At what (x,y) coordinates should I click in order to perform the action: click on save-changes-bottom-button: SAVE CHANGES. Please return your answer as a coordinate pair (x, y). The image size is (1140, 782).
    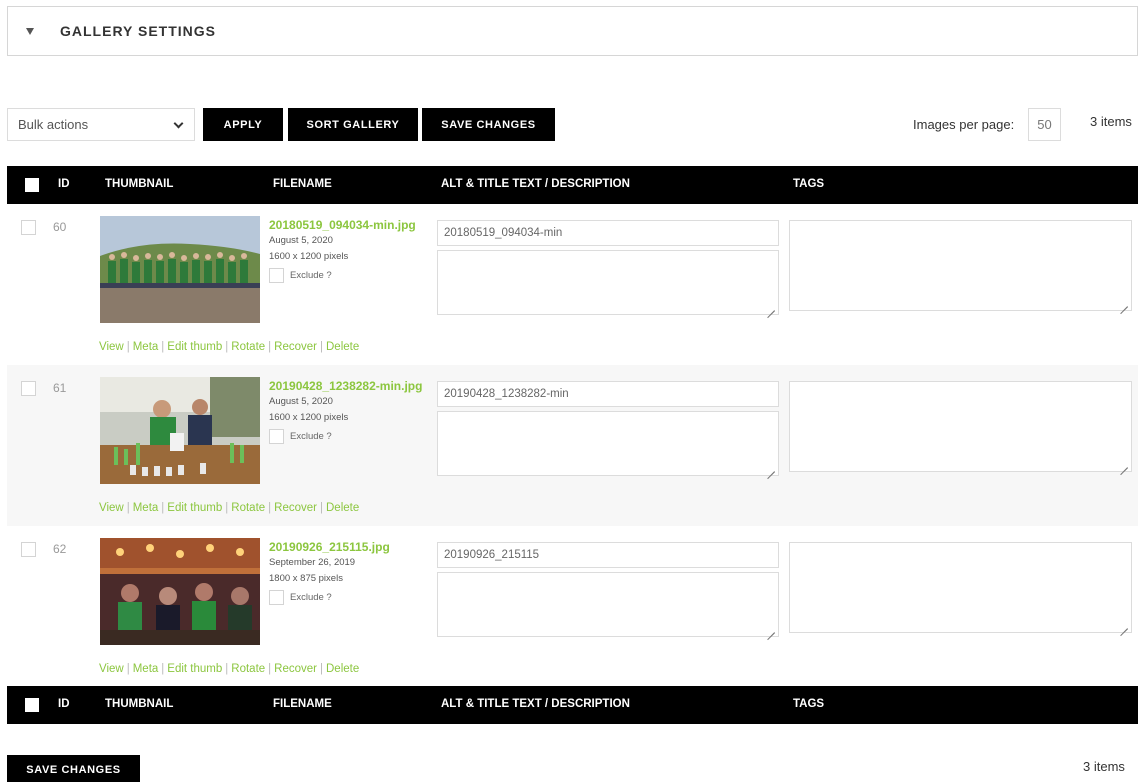
    Looking at the image, I should click on (73, 768).